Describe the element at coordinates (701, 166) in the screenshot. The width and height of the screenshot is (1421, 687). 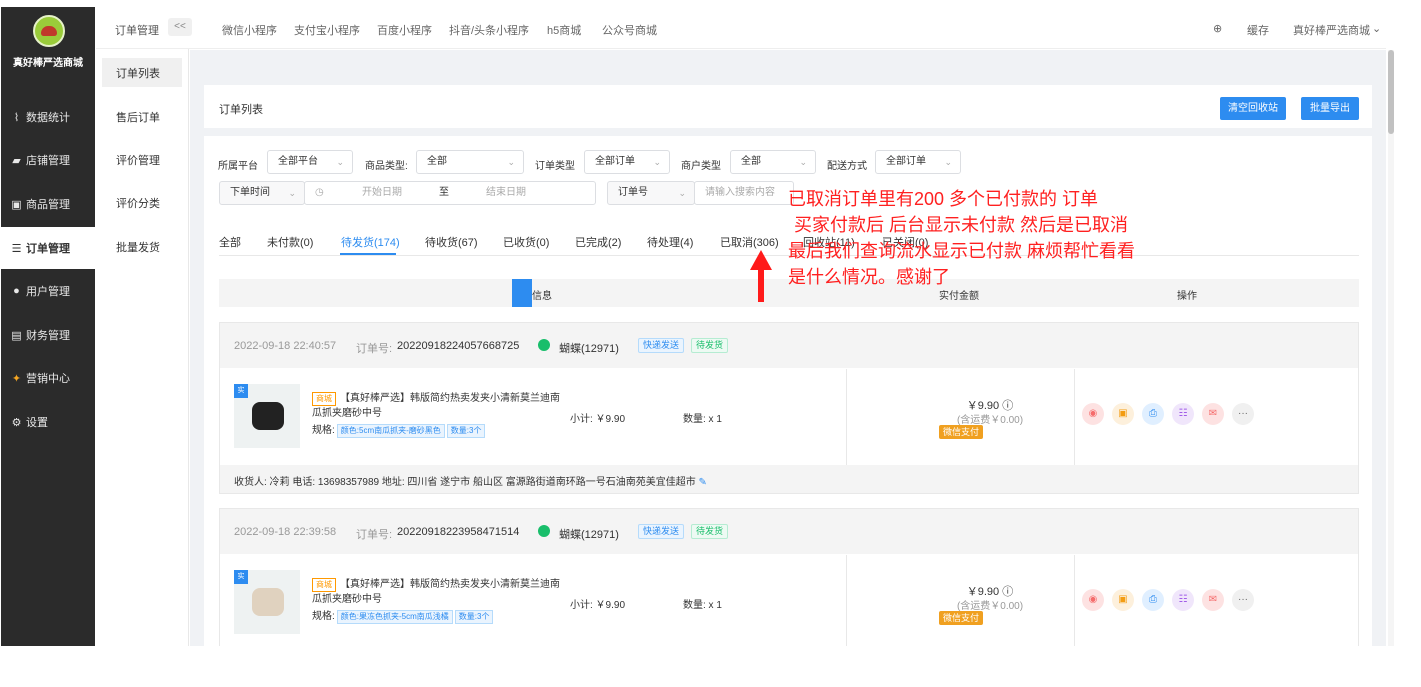
I see `merchant-type-label: 商户类型` at that location.